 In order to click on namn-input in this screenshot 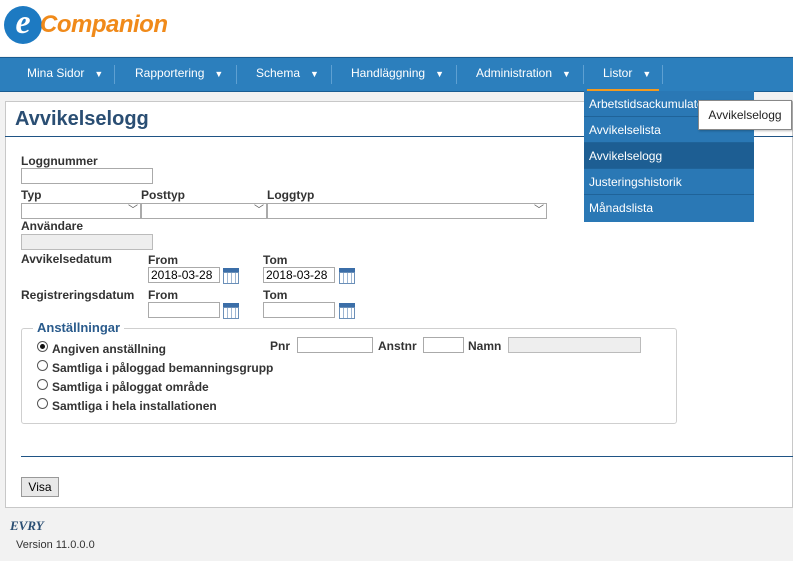, I will do `click(574, 345)`.